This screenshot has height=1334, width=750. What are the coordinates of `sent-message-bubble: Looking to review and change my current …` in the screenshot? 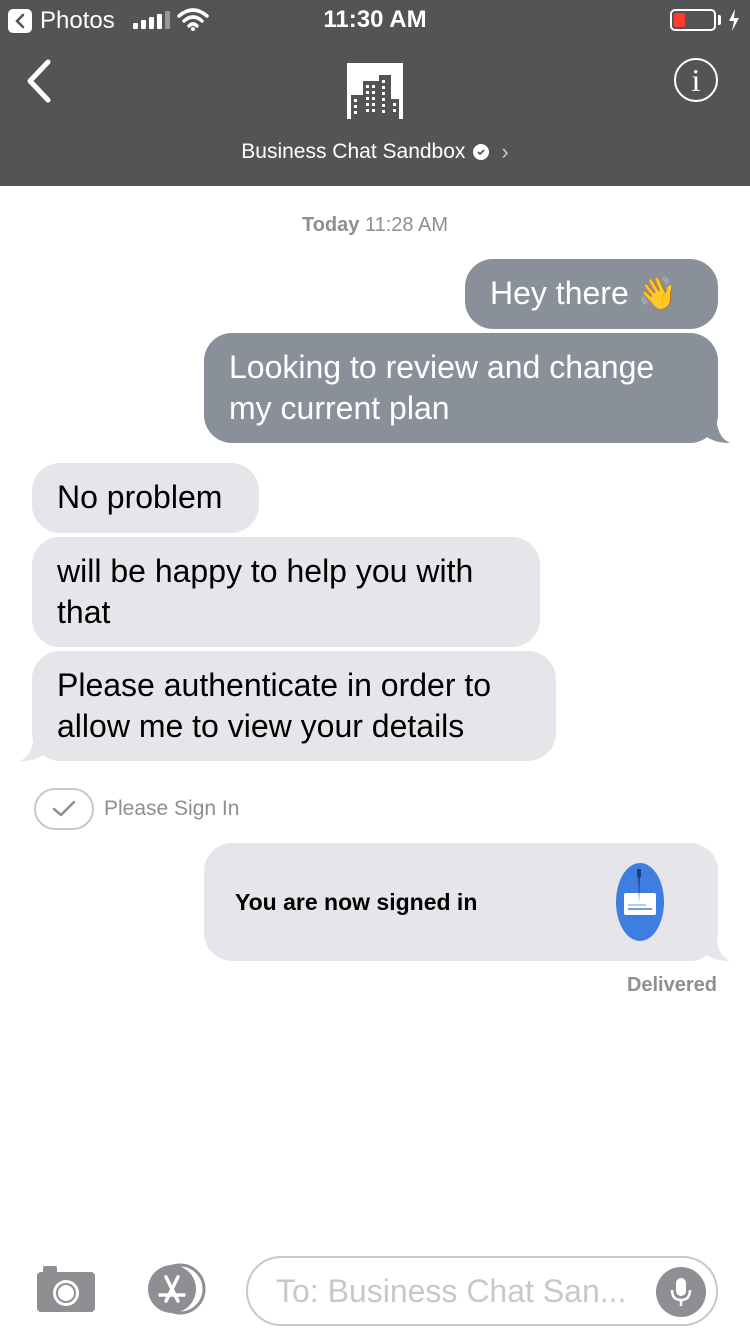 It's located at (461, 388).